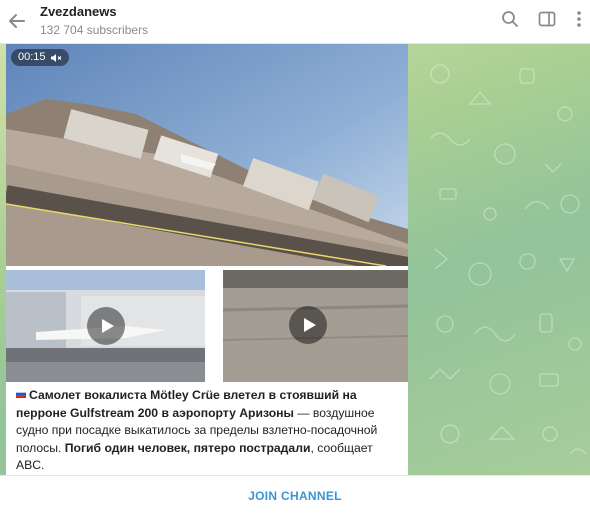 The height and width of the screenshot is (516, 590). Describe the element at coordinates (17, 21) in the screenshot. I see `arrow-left-icon` at that location.